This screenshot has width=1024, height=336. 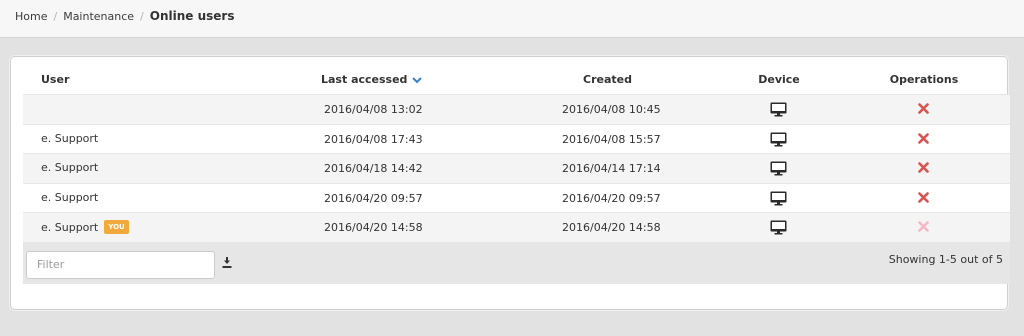 What do you see at coordinates (779, 79) in the screenshot?
I see `column-header-device: Device` at bounding box center [779, 79].